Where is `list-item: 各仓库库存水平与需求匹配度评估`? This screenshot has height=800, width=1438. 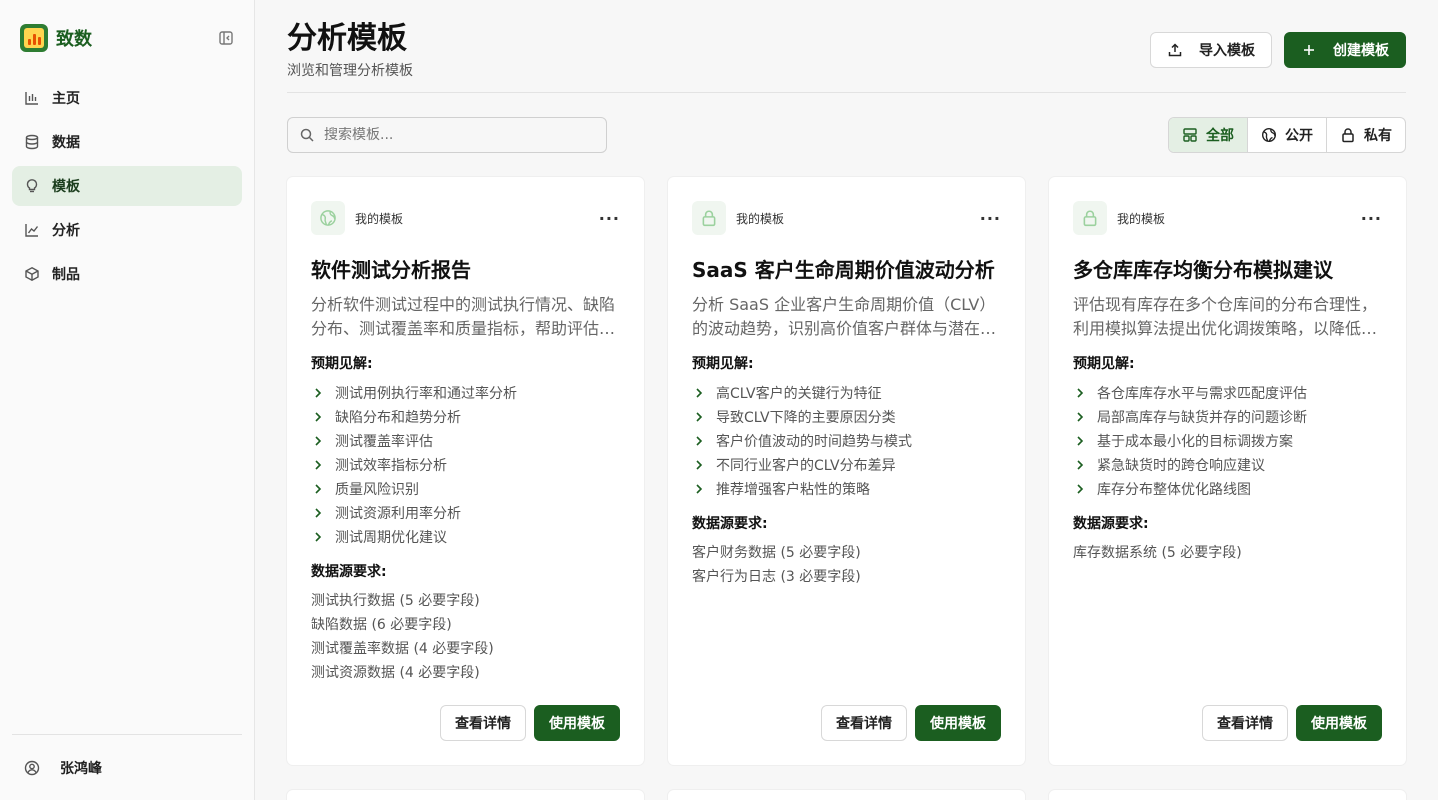 list-item: 各仓库库存水平与需求匹配度评估 is located at coordinates (1227, 393).